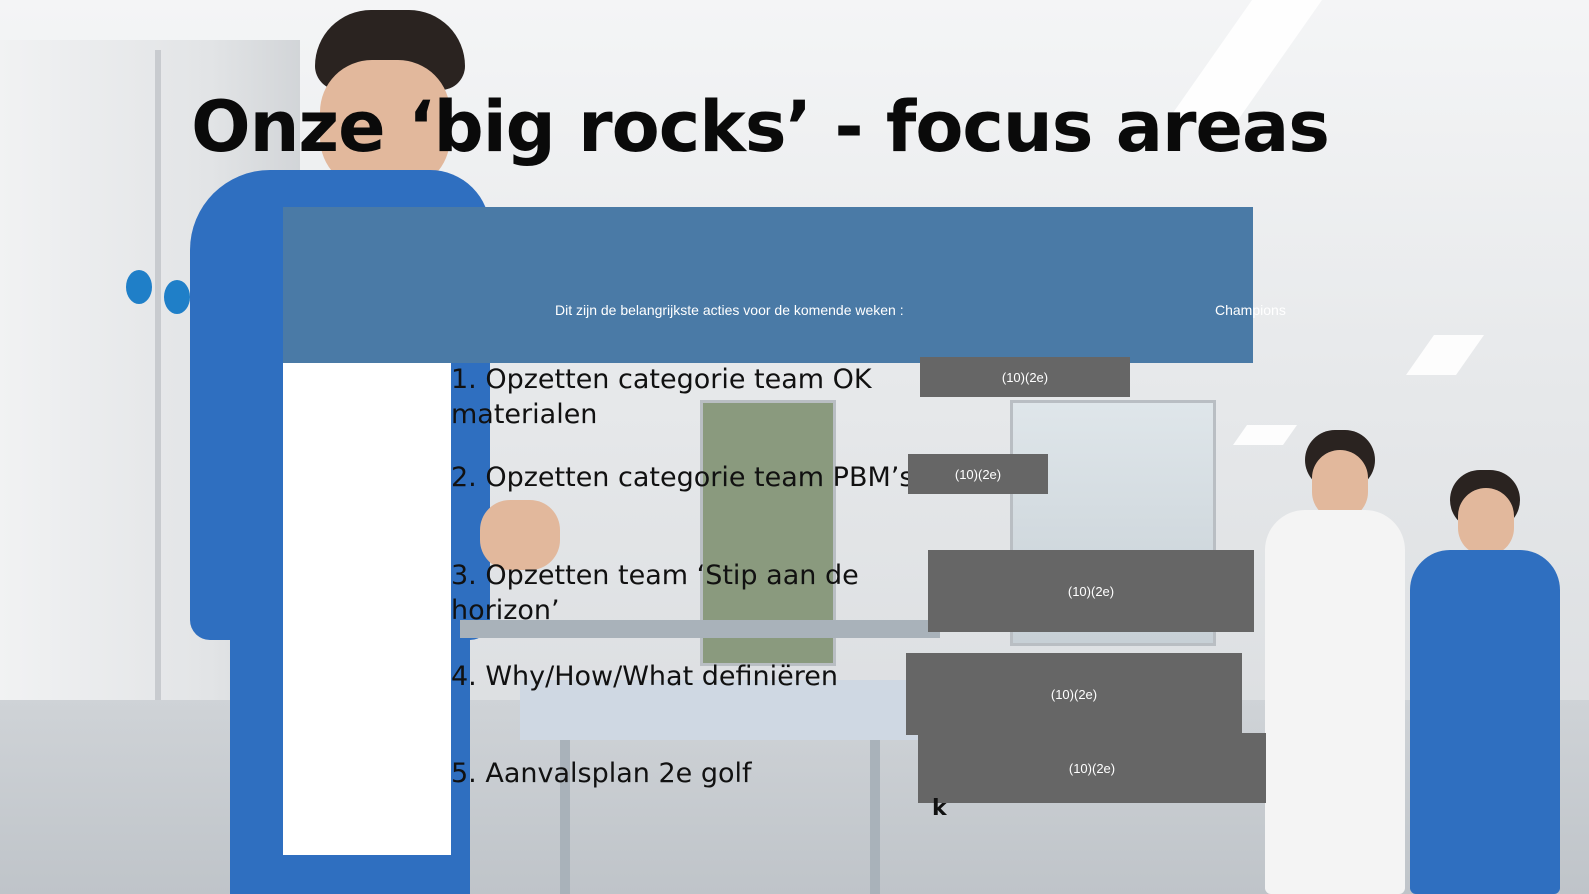 The height and width of the screenshot is (894, 1589). Describe the element at coordinates (939, 808) in the screenshot. I see `stray-text: k` at that location.